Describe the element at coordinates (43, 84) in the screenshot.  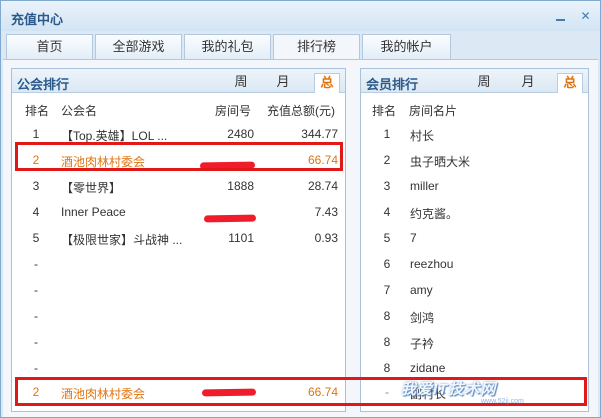
I see `panel-title: 公会排行` at that location.